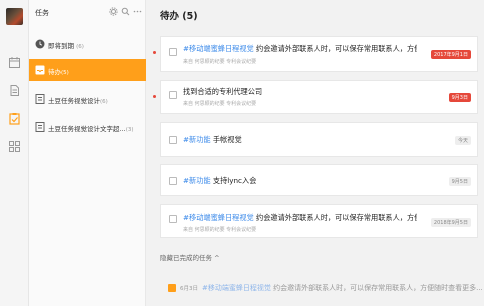  I want to click on sidebar-item-label: 土豆任务视觉设计(6), so click(78, 101).